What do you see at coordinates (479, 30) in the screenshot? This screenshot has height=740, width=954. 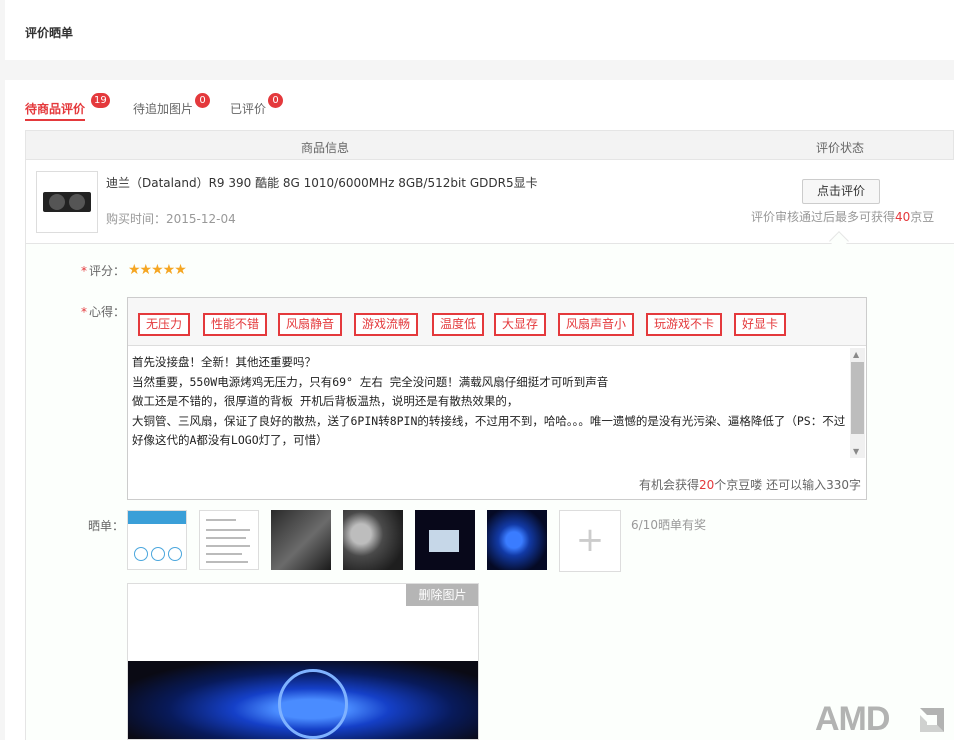 I see `page-header: 评价晒单` at bounding box center [479, 30].